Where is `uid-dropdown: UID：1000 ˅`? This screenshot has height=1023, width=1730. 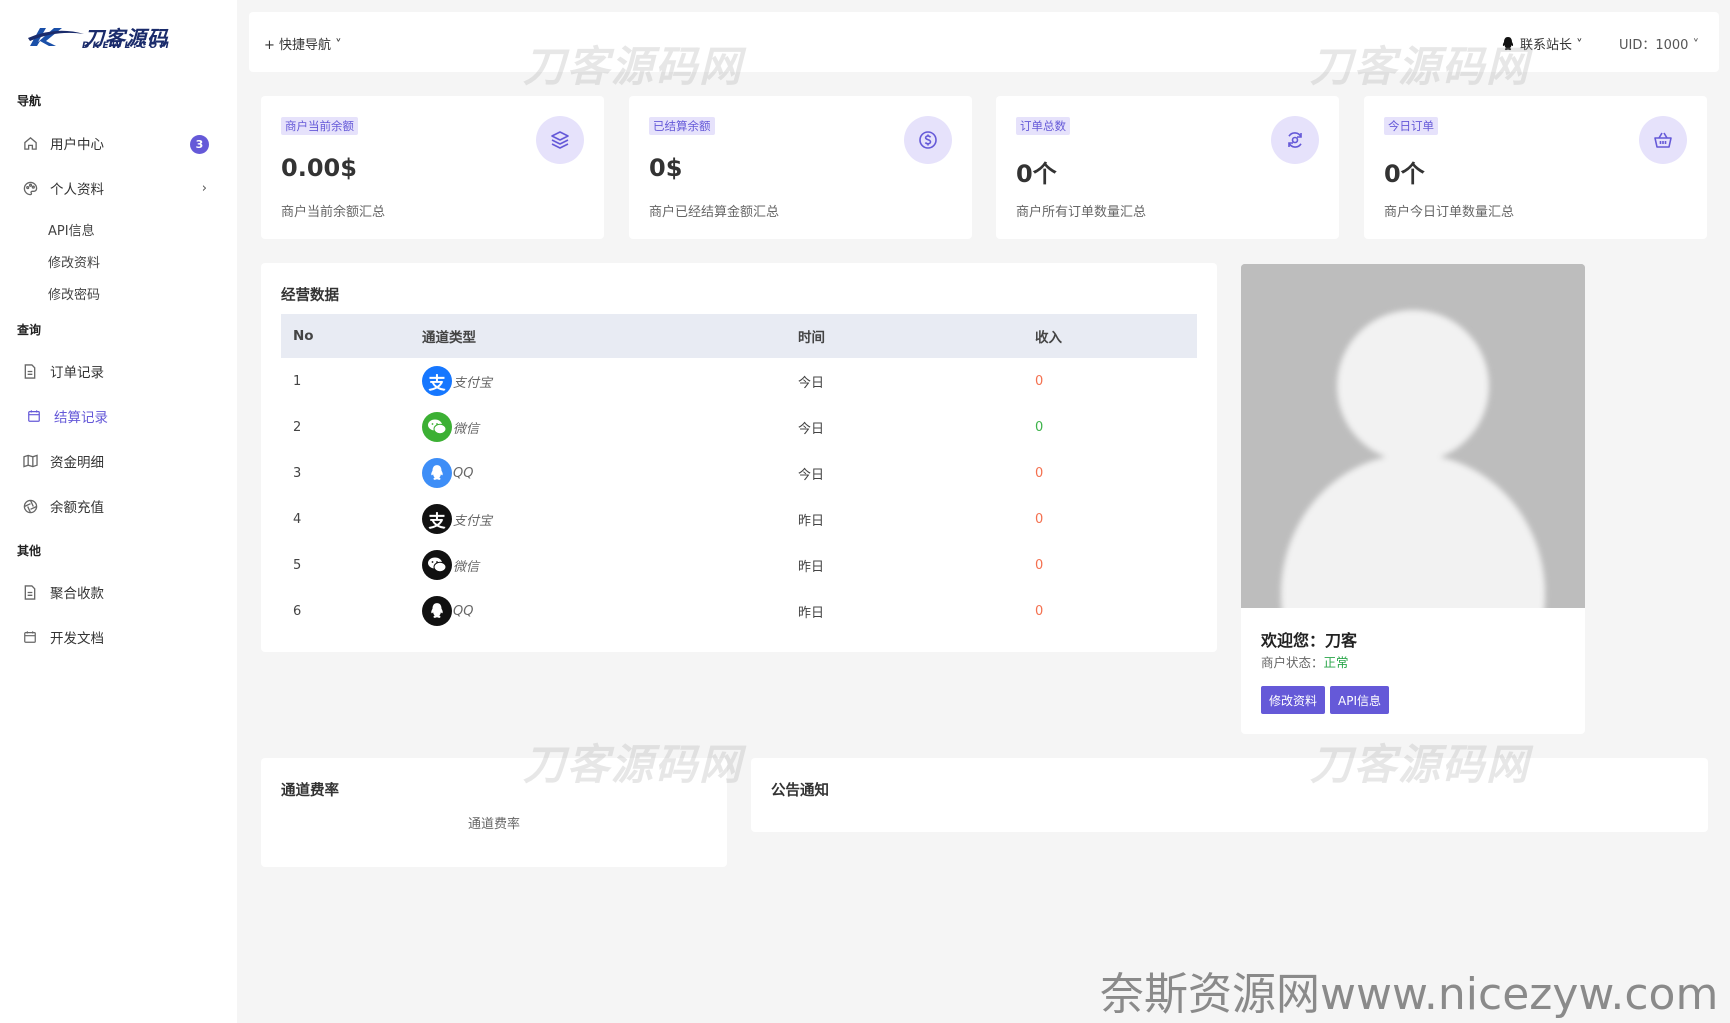
uid-dropdown: UID：1000 ˅ is located at coordinates (1659, 43).